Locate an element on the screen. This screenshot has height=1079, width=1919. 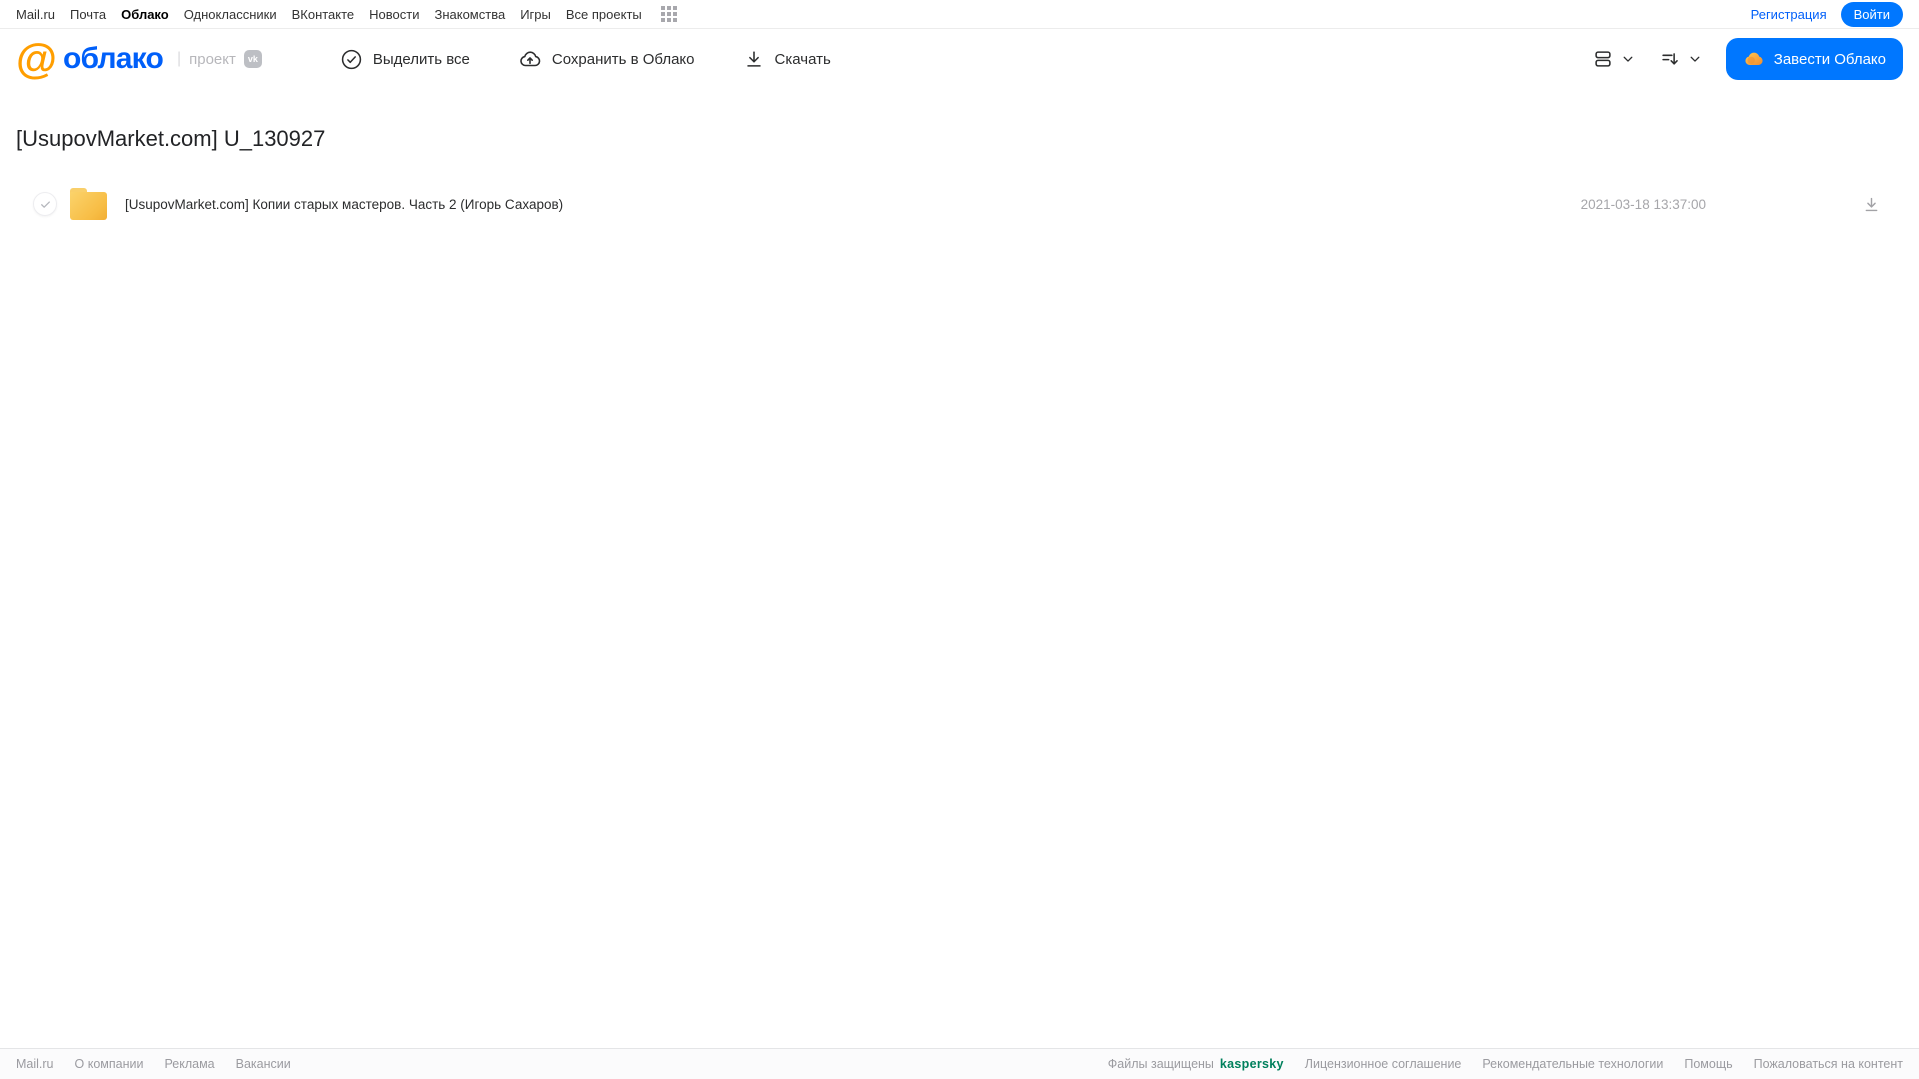
kaspersky-logo: kaspersky is located at coordinates (1251, 1064).